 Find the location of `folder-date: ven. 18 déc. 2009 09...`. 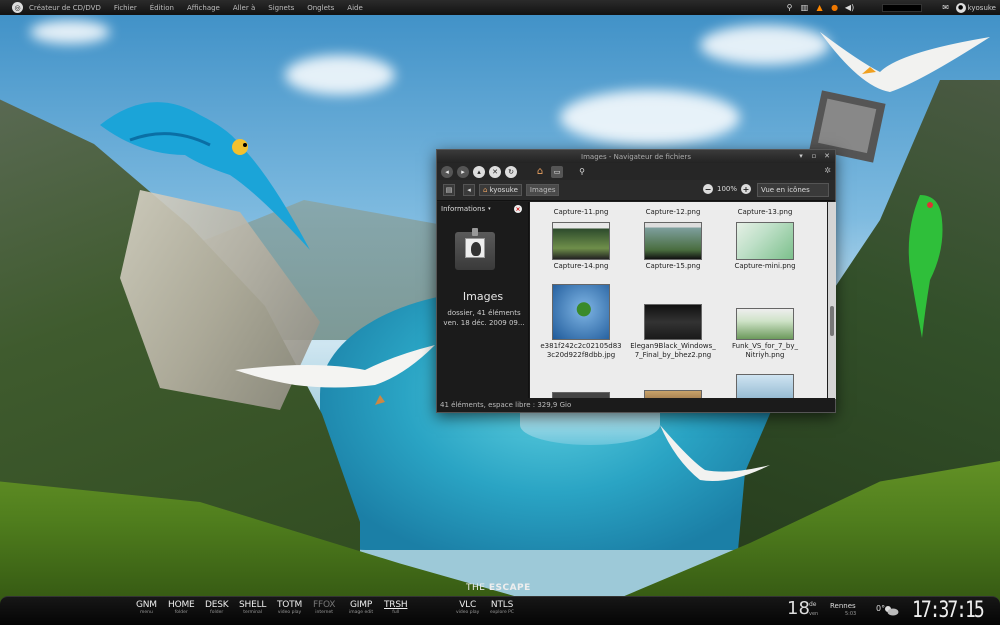

folder-date: ven. 18 déc. 2009 09... is located at coordinates (484, 323).